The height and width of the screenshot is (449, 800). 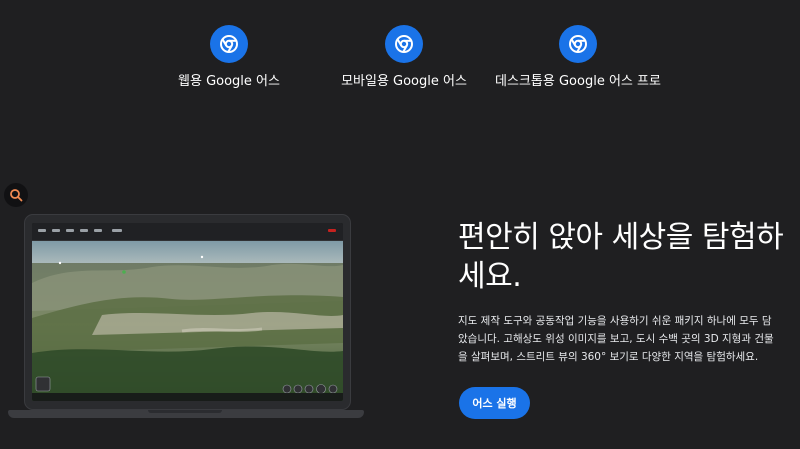 I want to click on product-earth-web: 웹용 Google 어스, so click(x=229, y=58).